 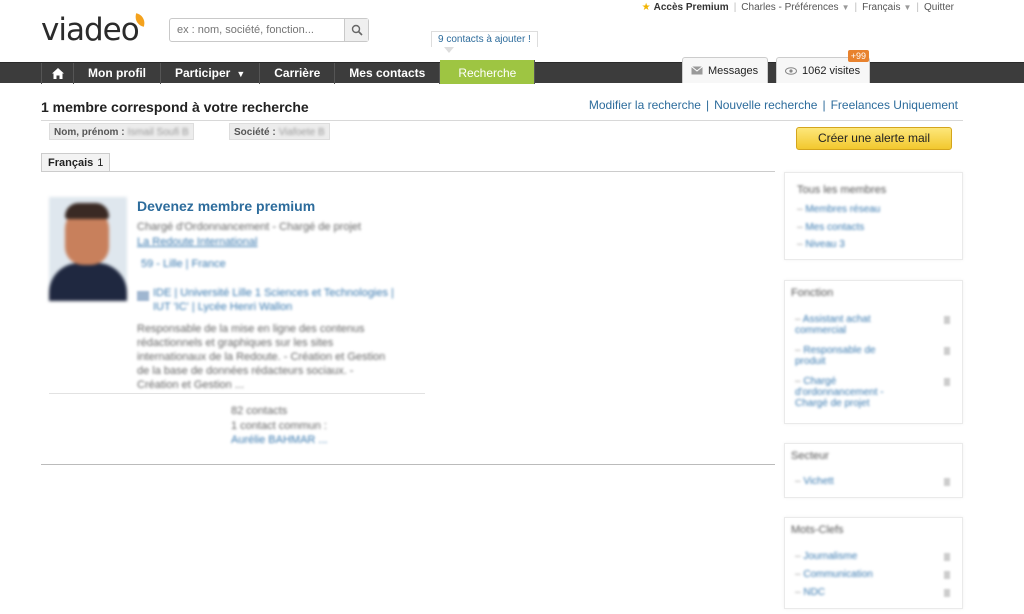 What do you see at coordinates (183, 264) in the screenshot?
I see `member-location: 59 - Lille | France` at bounding box center [183, 264].